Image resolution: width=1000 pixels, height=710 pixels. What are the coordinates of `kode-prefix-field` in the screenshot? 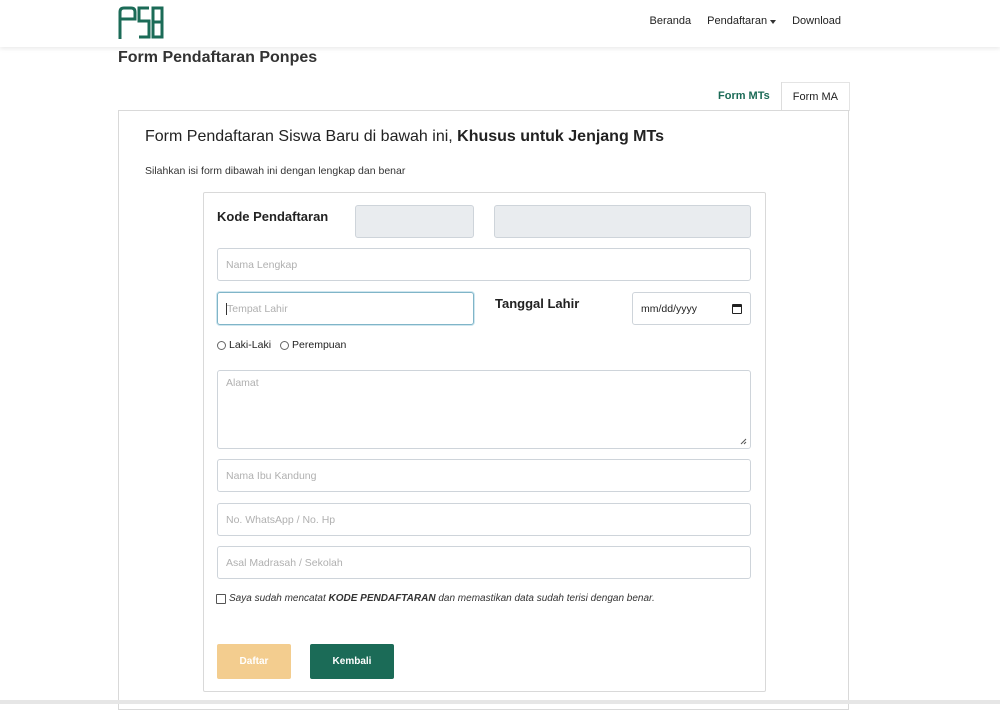 It's located at (414, 221).